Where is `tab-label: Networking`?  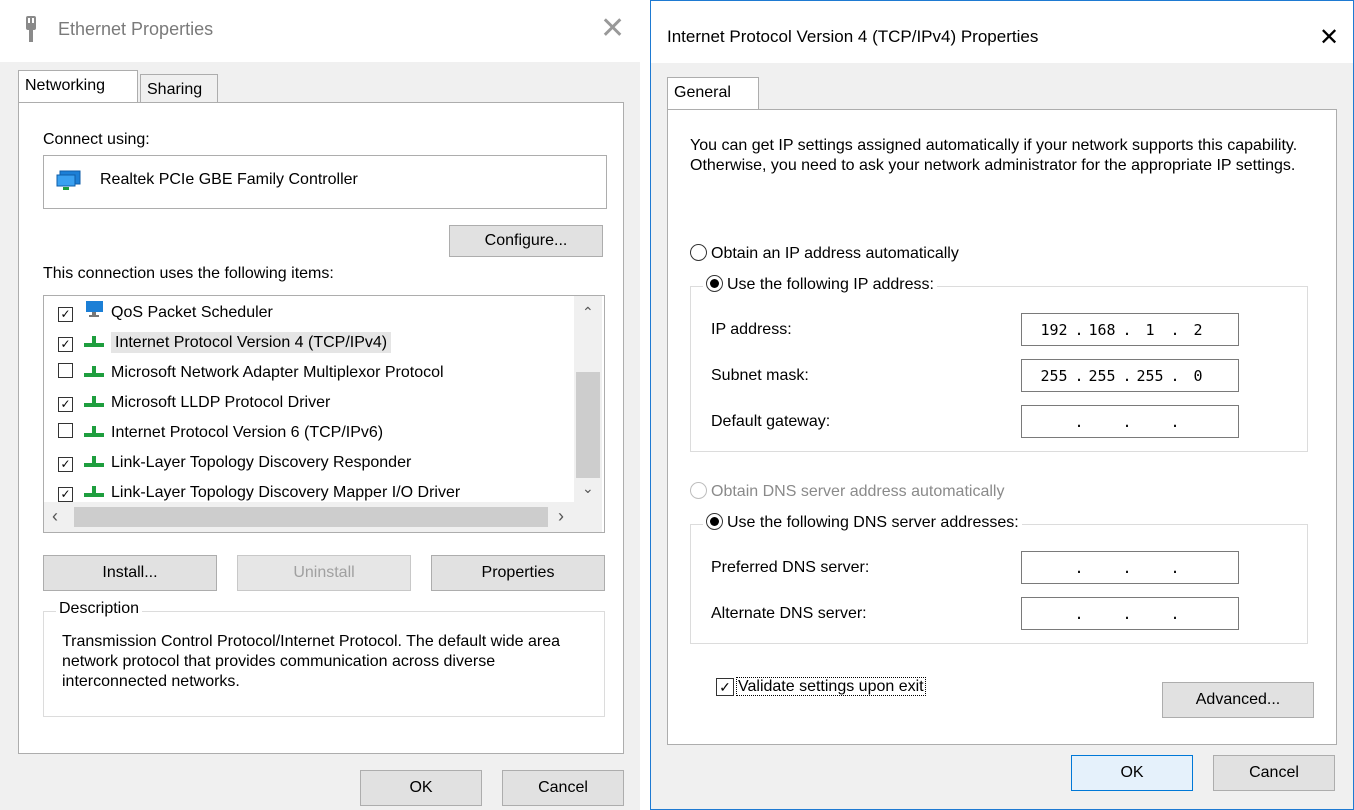 tab-label: Networking is located at coordinates (65, 85).